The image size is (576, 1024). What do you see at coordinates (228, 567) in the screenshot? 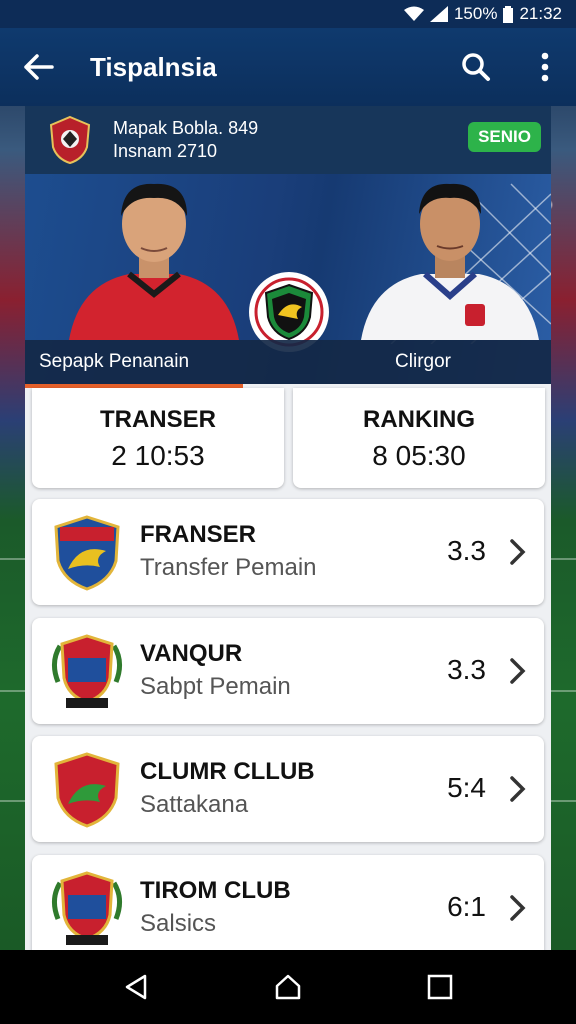
I see `club-subtitle: Transfer Pemain` at bounding box center [228, 567].